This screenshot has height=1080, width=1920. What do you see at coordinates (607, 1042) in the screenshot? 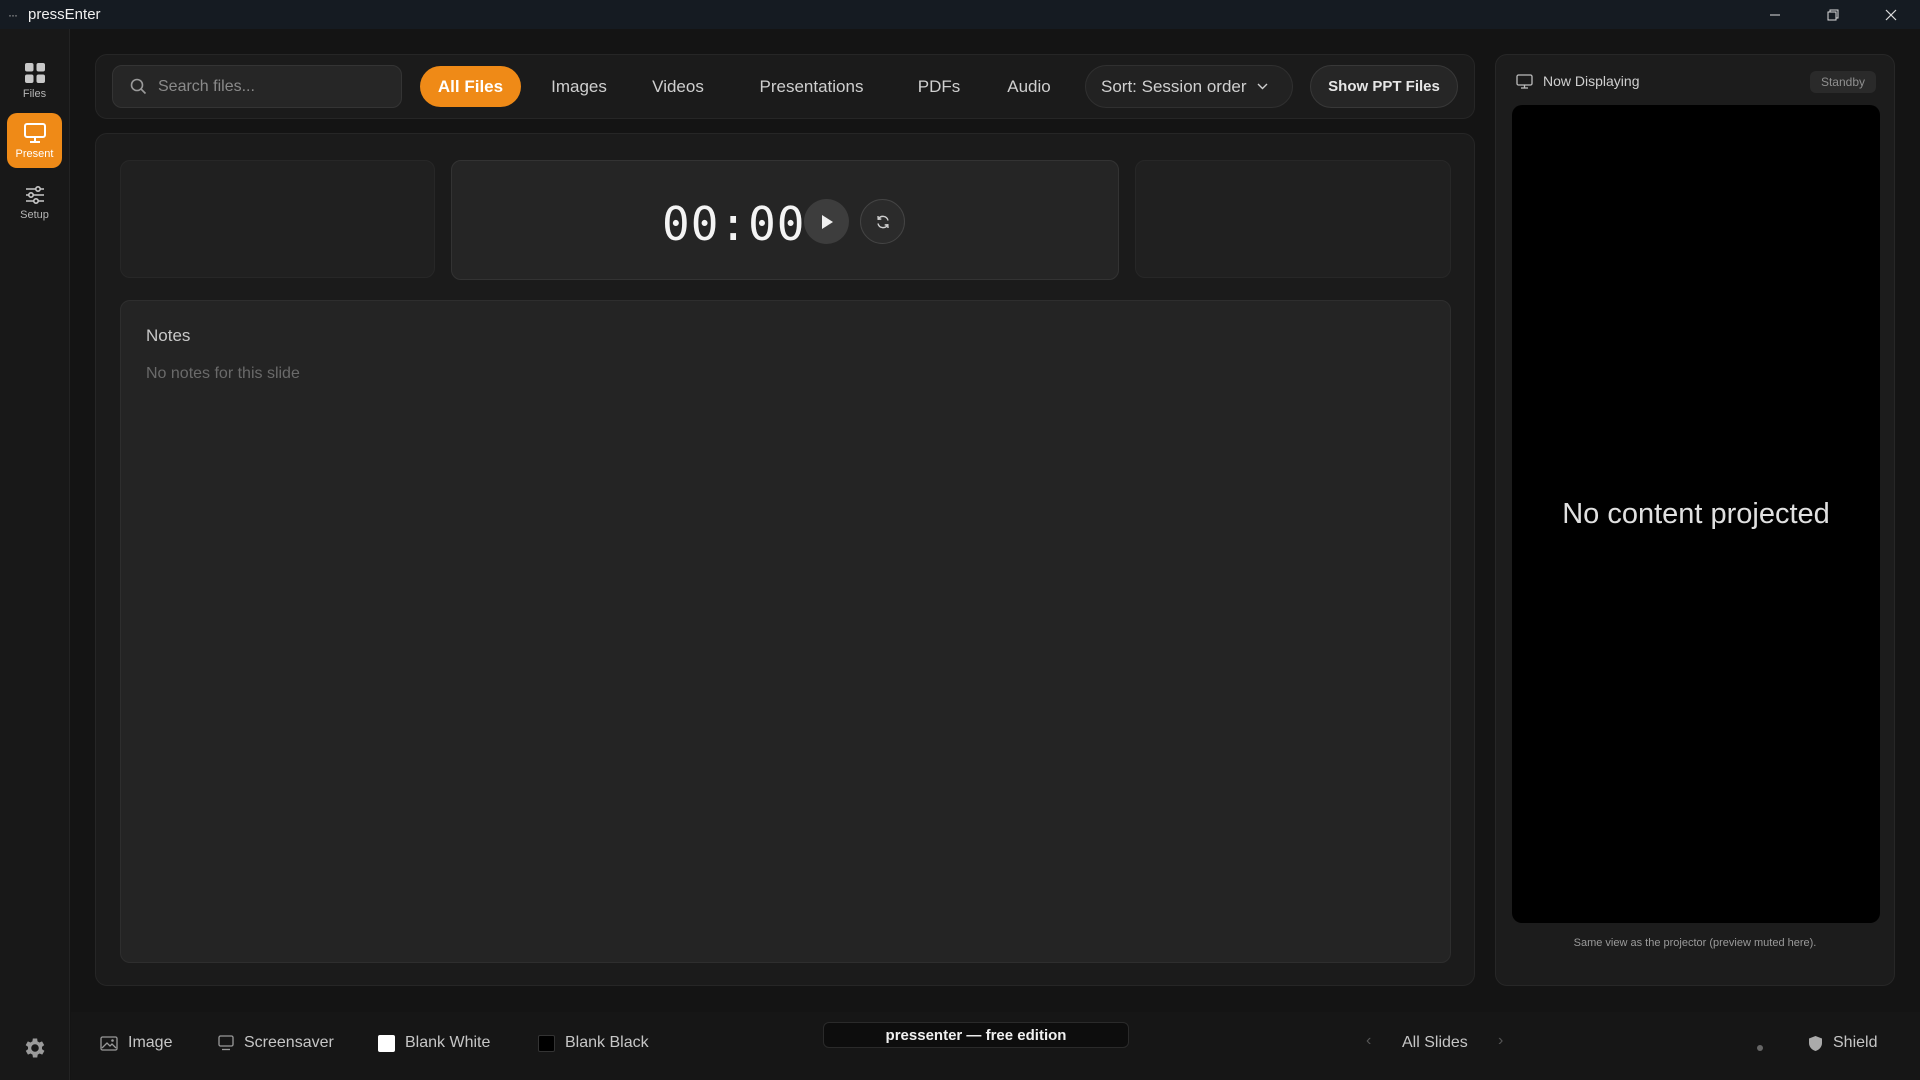
I see `blank-black-label: Blank Black` at bounding box center [607, 1042].